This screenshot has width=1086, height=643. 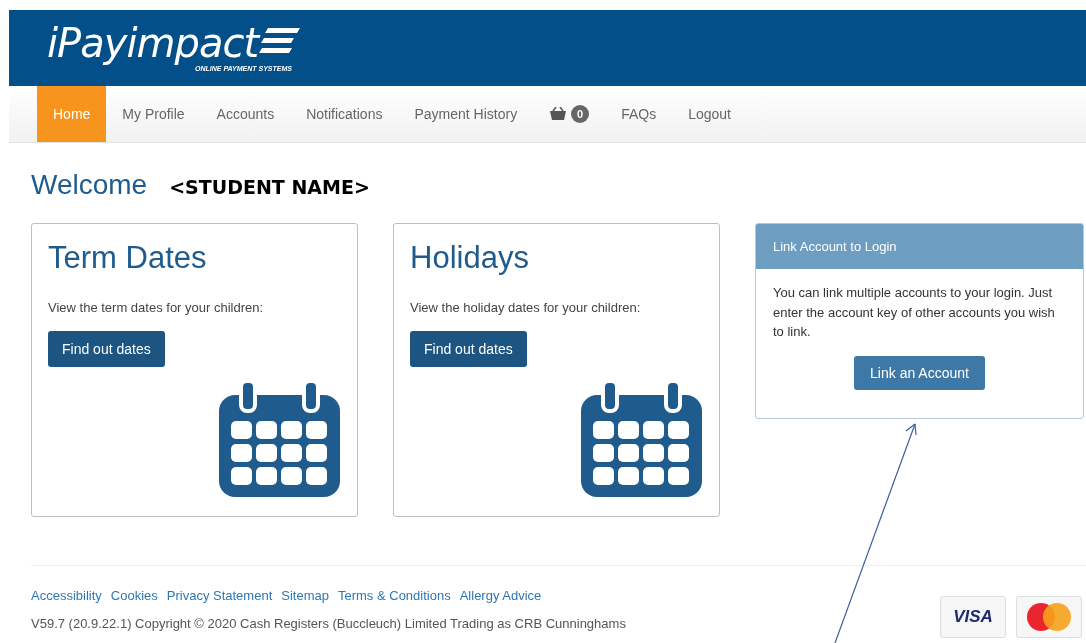 I want to click on nav-link: Payment History, so click(x=466, y=114).